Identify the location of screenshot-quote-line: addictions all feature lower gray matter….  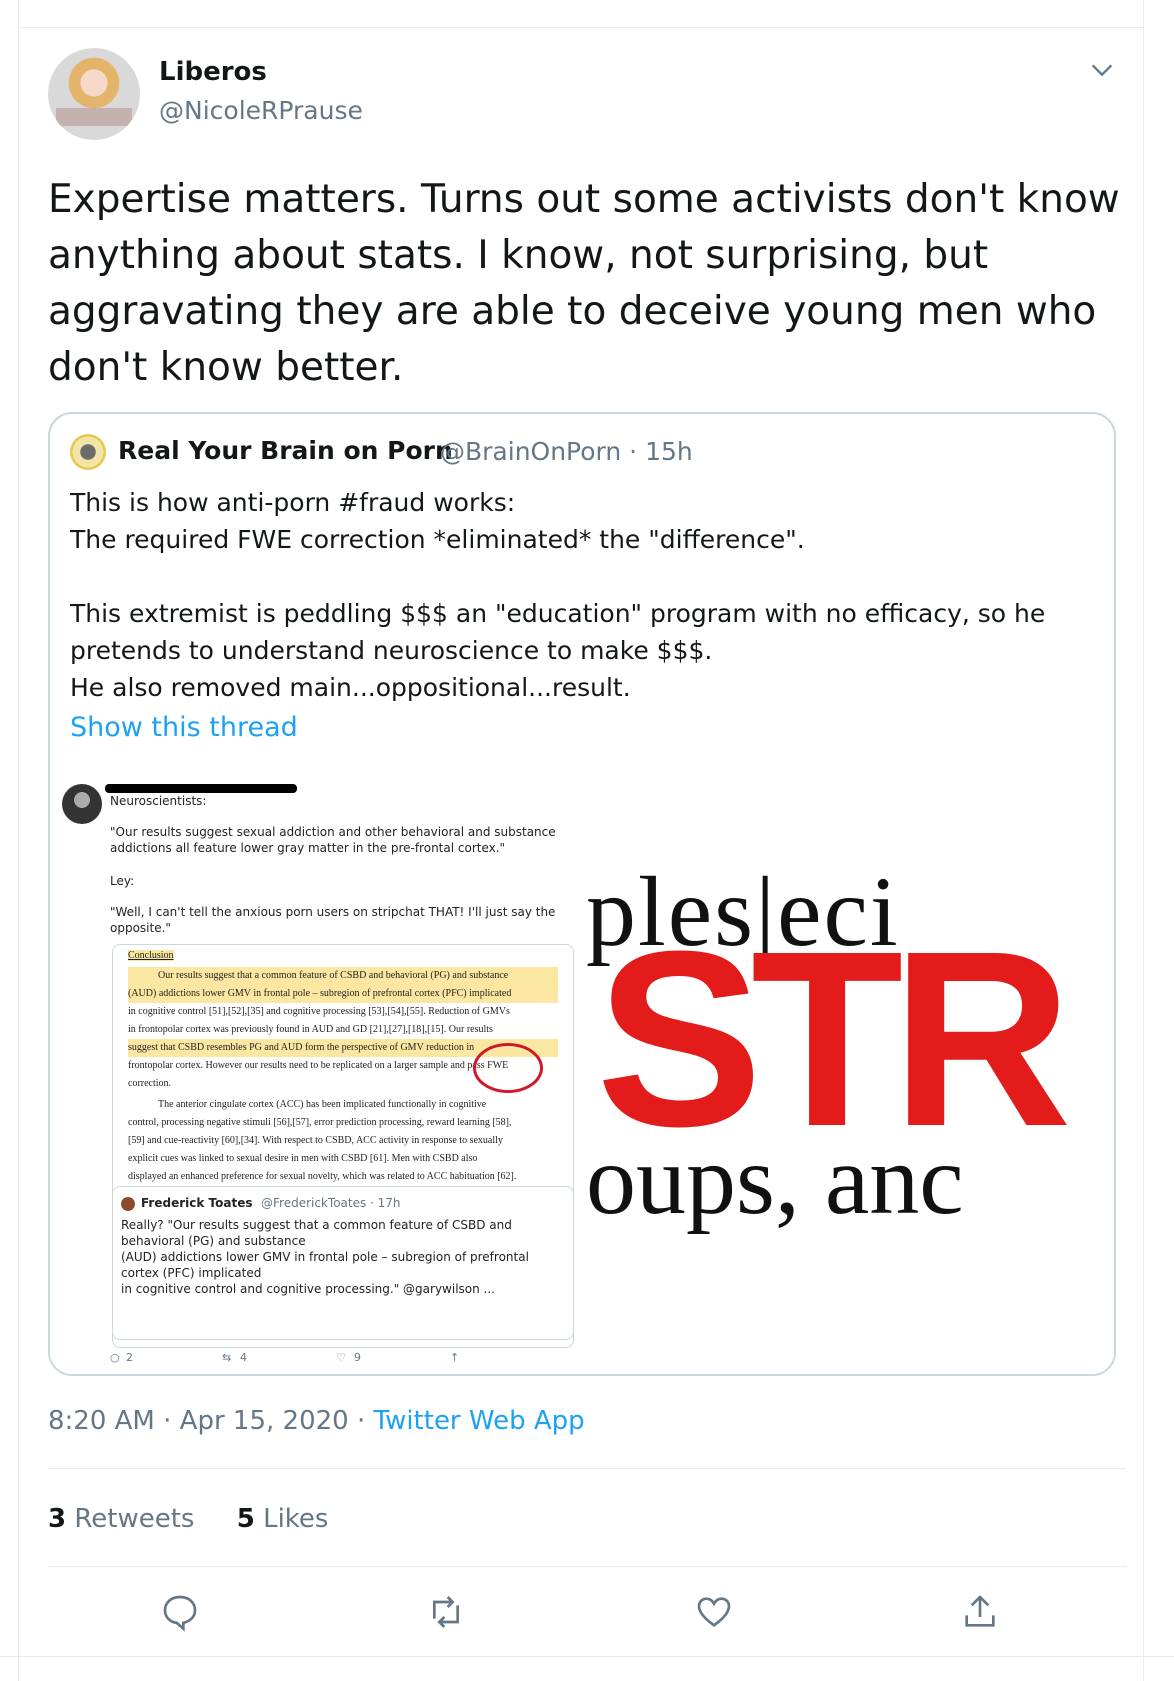
(308, 848).